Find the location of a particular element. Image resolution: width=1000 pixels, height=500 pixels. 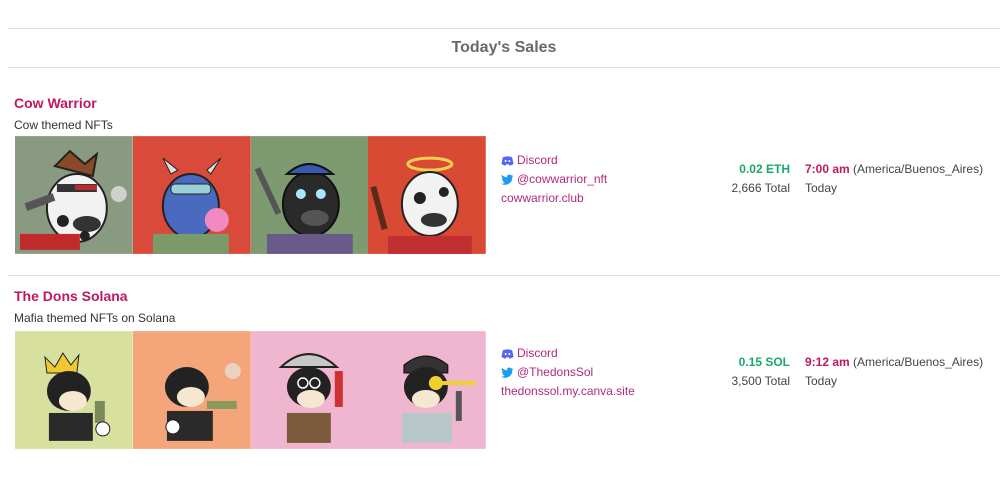

twitter-link: @cowwarrior_nft is located at coordinates (554, 179).